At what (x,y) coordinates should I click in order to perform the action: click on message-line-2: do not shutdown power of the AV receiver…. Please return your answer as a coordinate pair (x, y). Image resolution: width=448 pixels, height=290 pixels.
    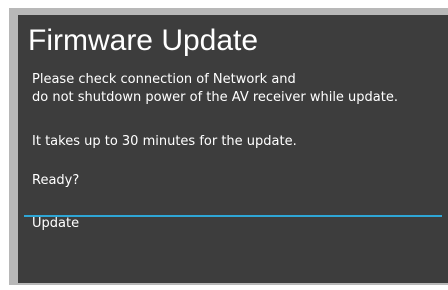
    Looking at the image, I should click on (215, 97).